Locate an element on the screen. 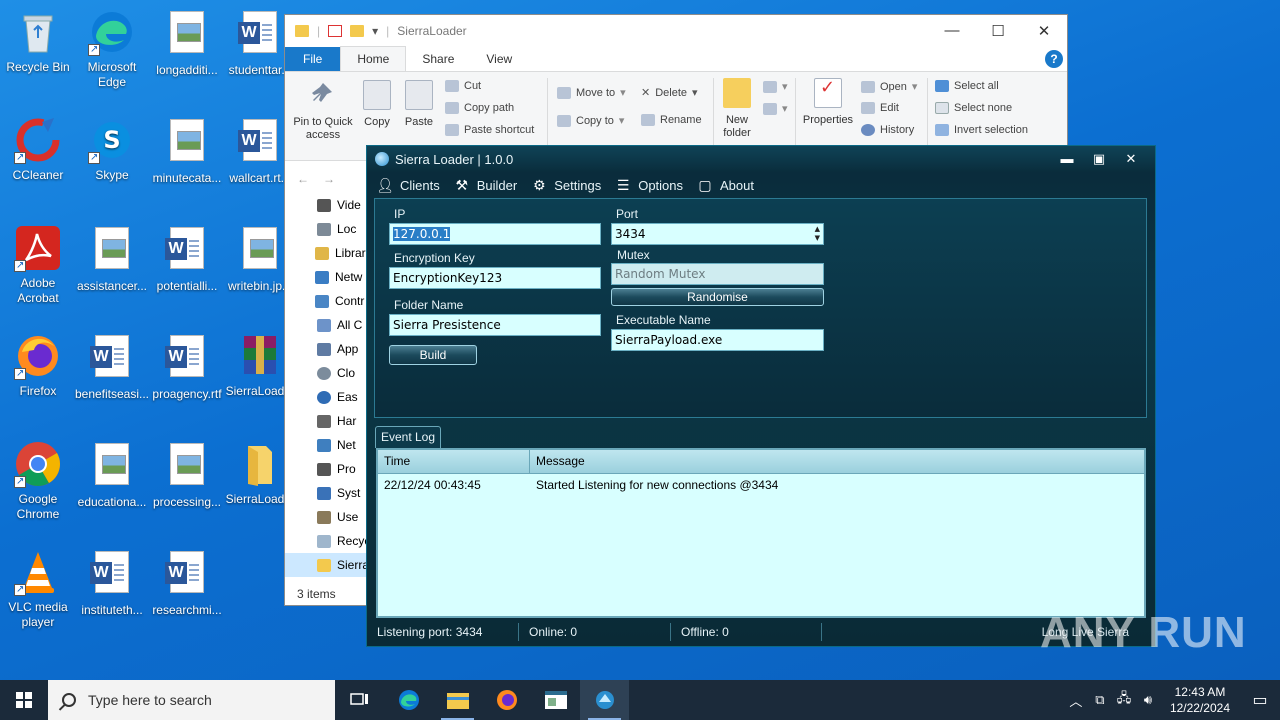  select-none-button: Select none is located at coordinates (973, 108).